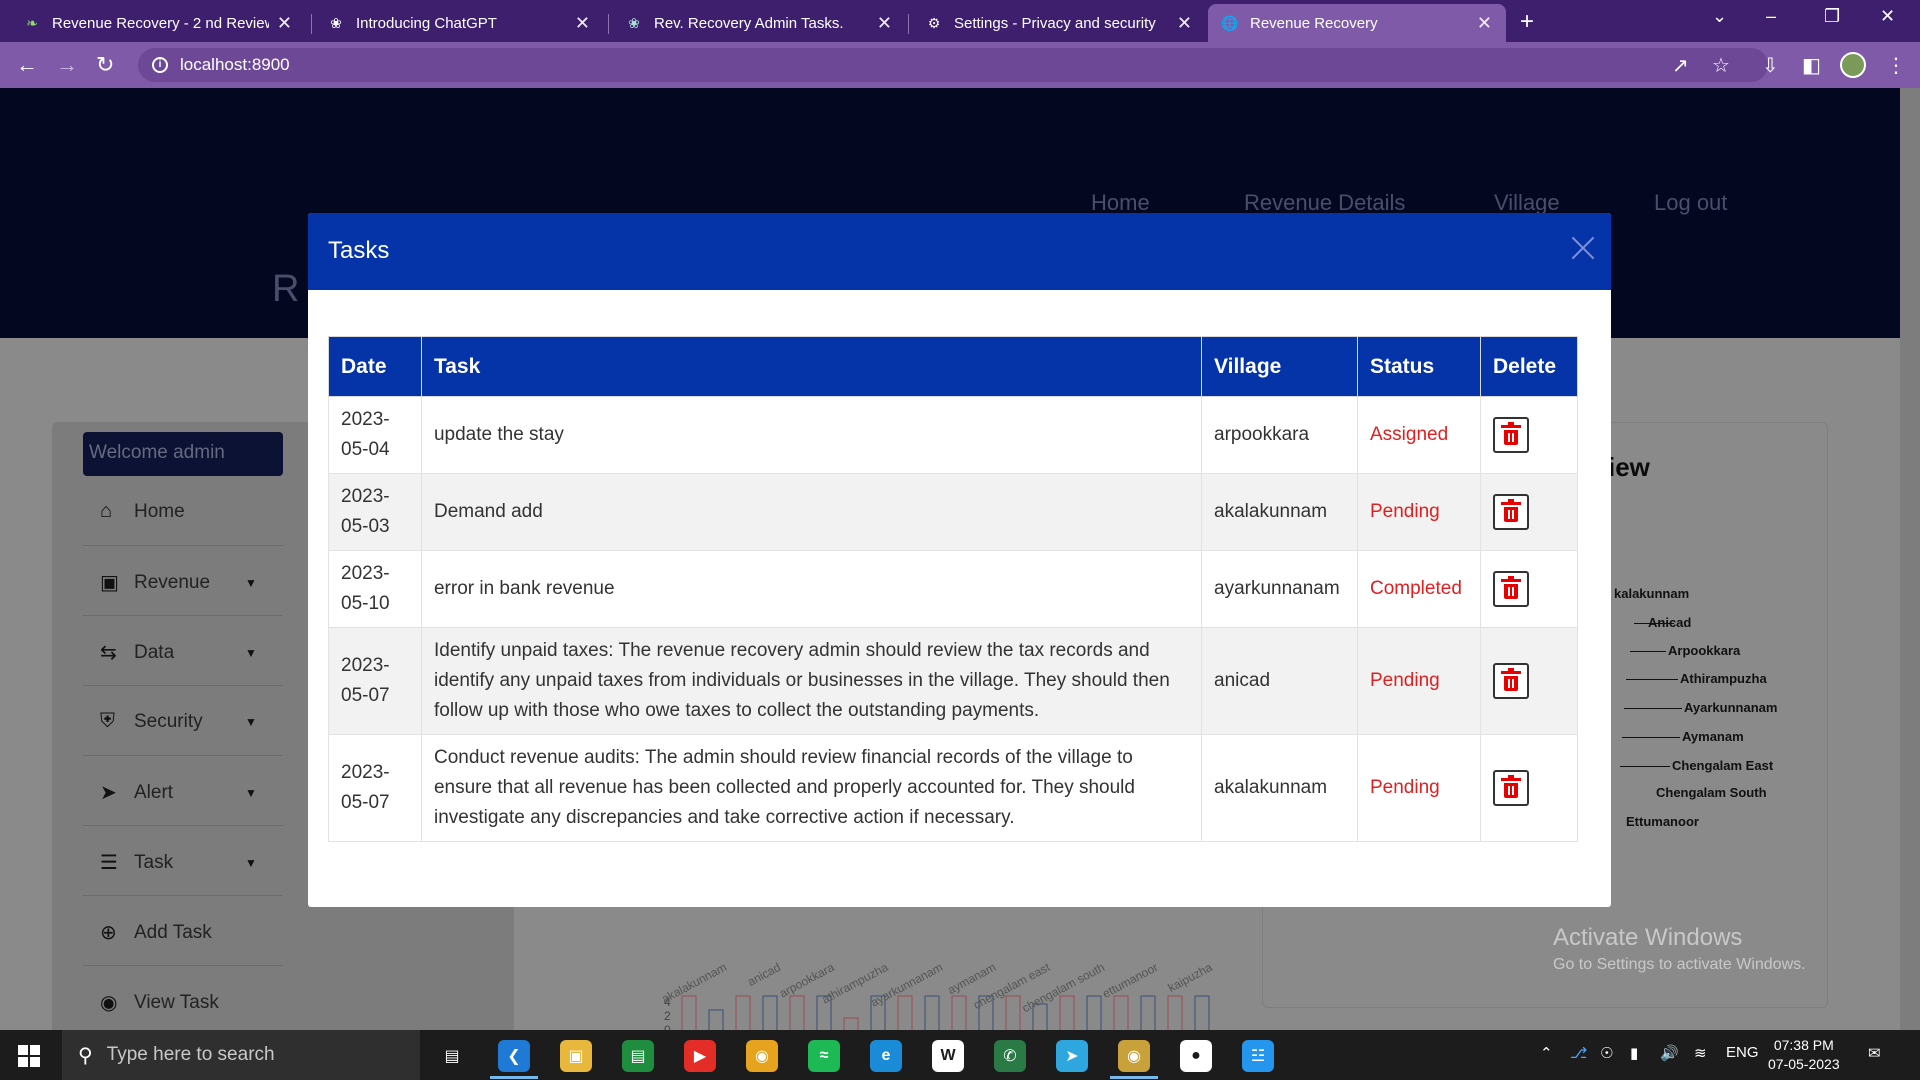 This screenshot has width=1920, height=1080. Describe the element at coordinates (1010, 1056) in the screenshot. I see `whatsapp-icon: ✆` at that location.